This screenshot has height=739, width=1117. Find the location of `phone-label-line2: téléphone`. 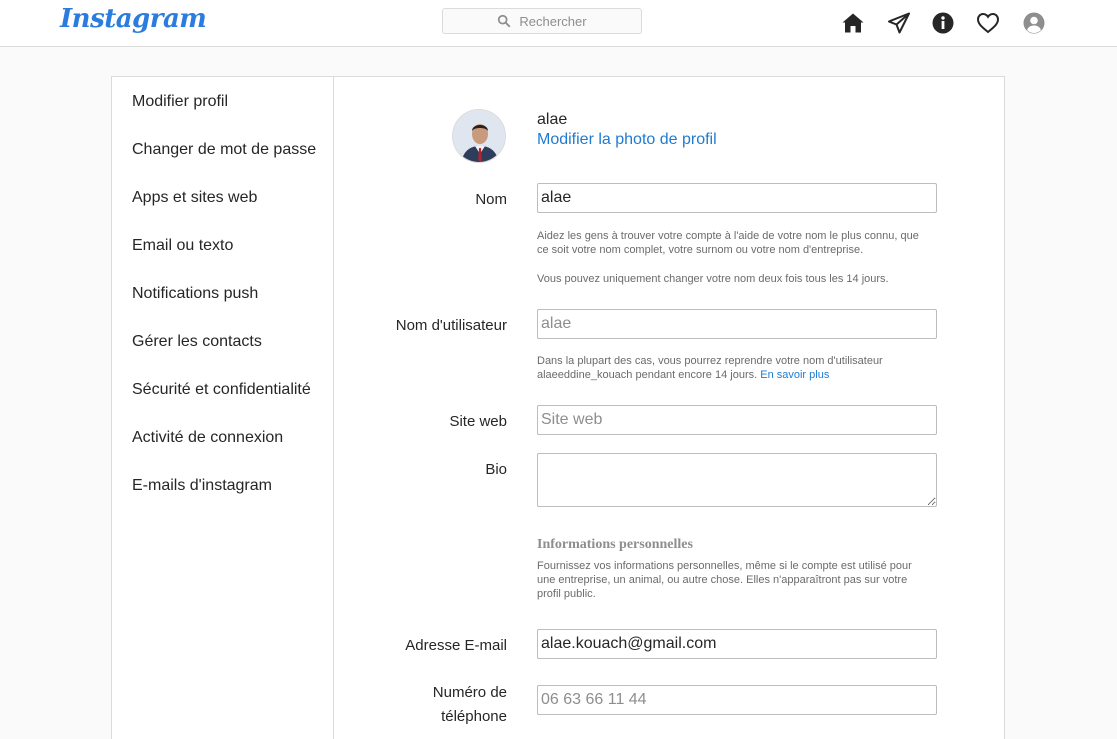

phone-label-line2: téléphone is located at coordinates (474, 716).